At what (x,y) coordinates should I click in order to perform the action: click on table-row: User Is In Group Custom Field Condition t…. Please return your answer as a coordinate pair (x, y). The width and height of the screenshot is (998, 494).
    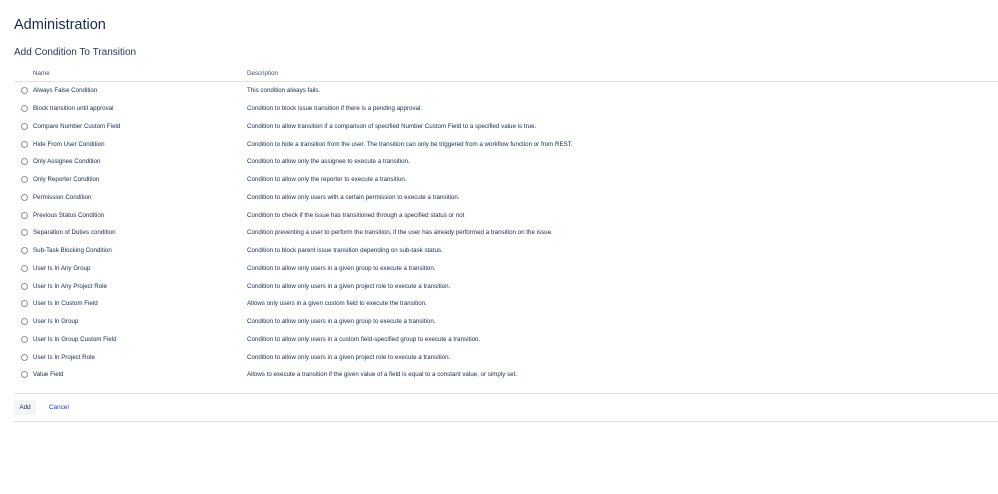
    Looking at the image, I should click on (506, 340).